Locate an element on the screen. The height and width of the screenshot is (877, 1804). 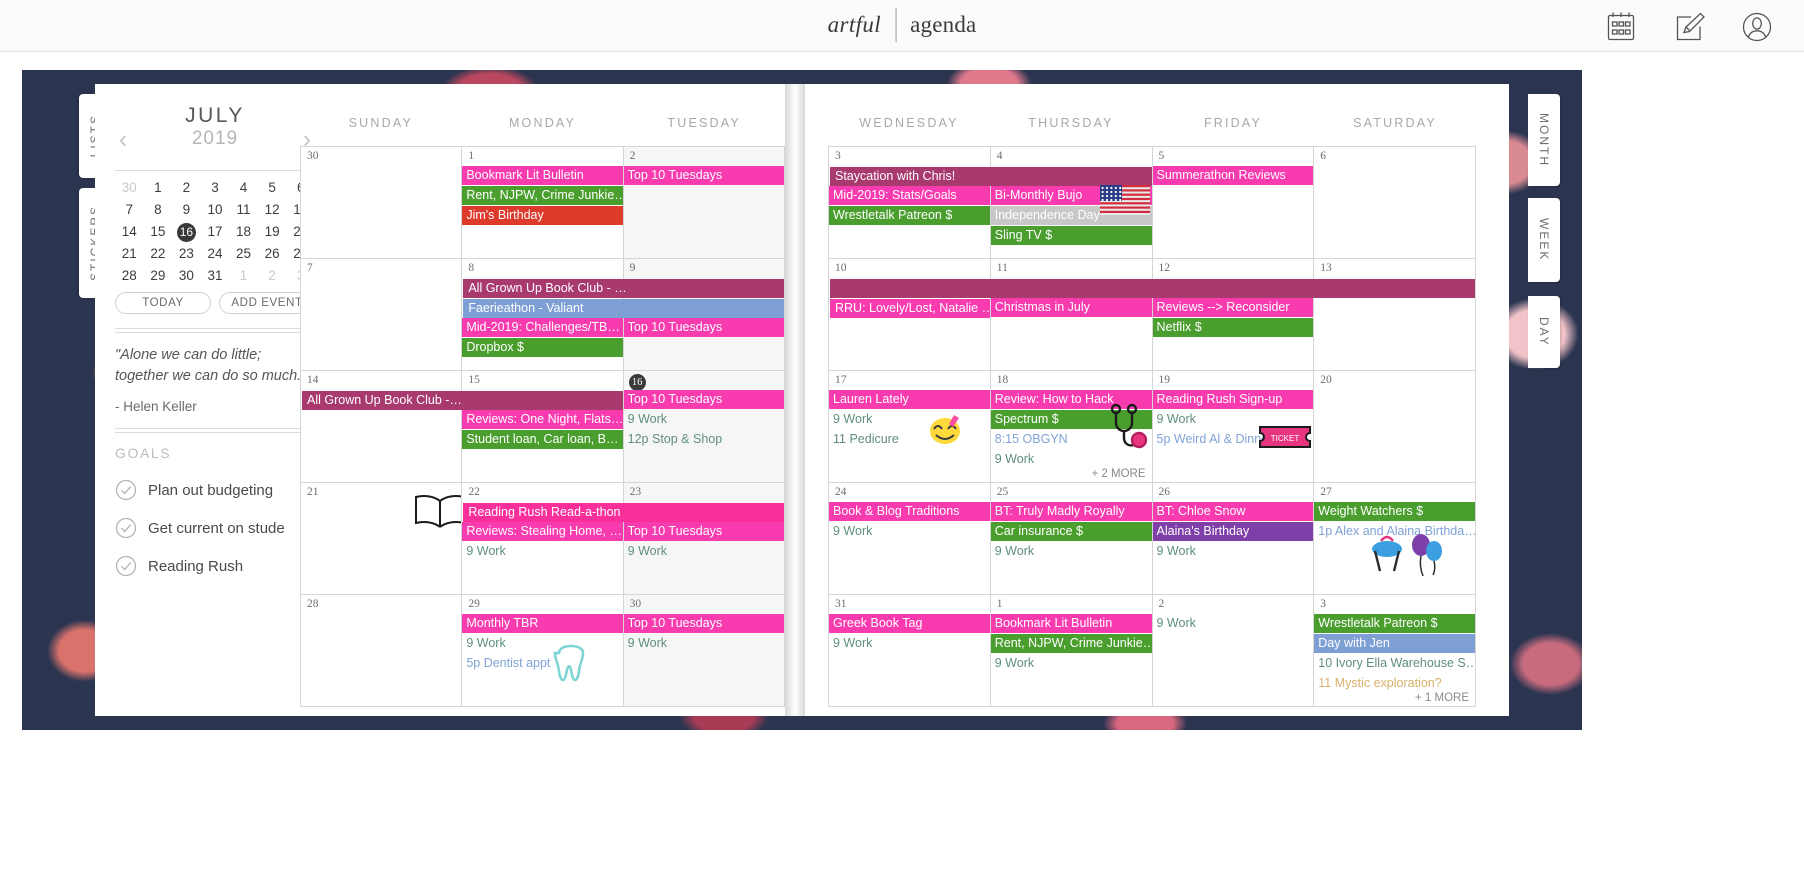
mini-calendar-day: 5 is located at coordinates (272, 187).